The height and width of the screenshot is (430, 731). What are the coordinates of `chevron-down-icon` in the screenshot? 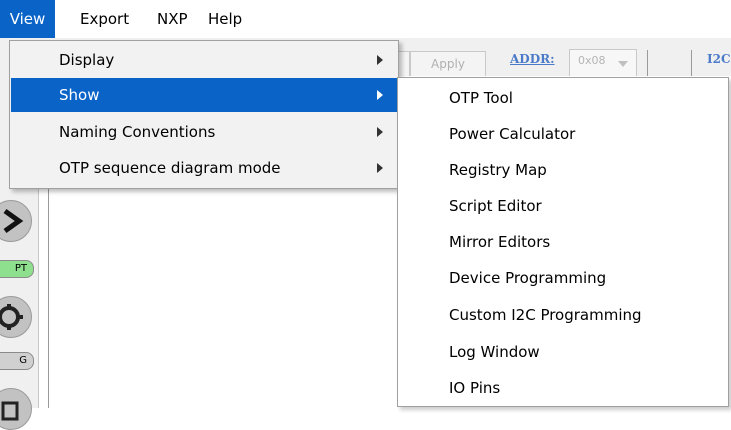 It's located at (623, 64).